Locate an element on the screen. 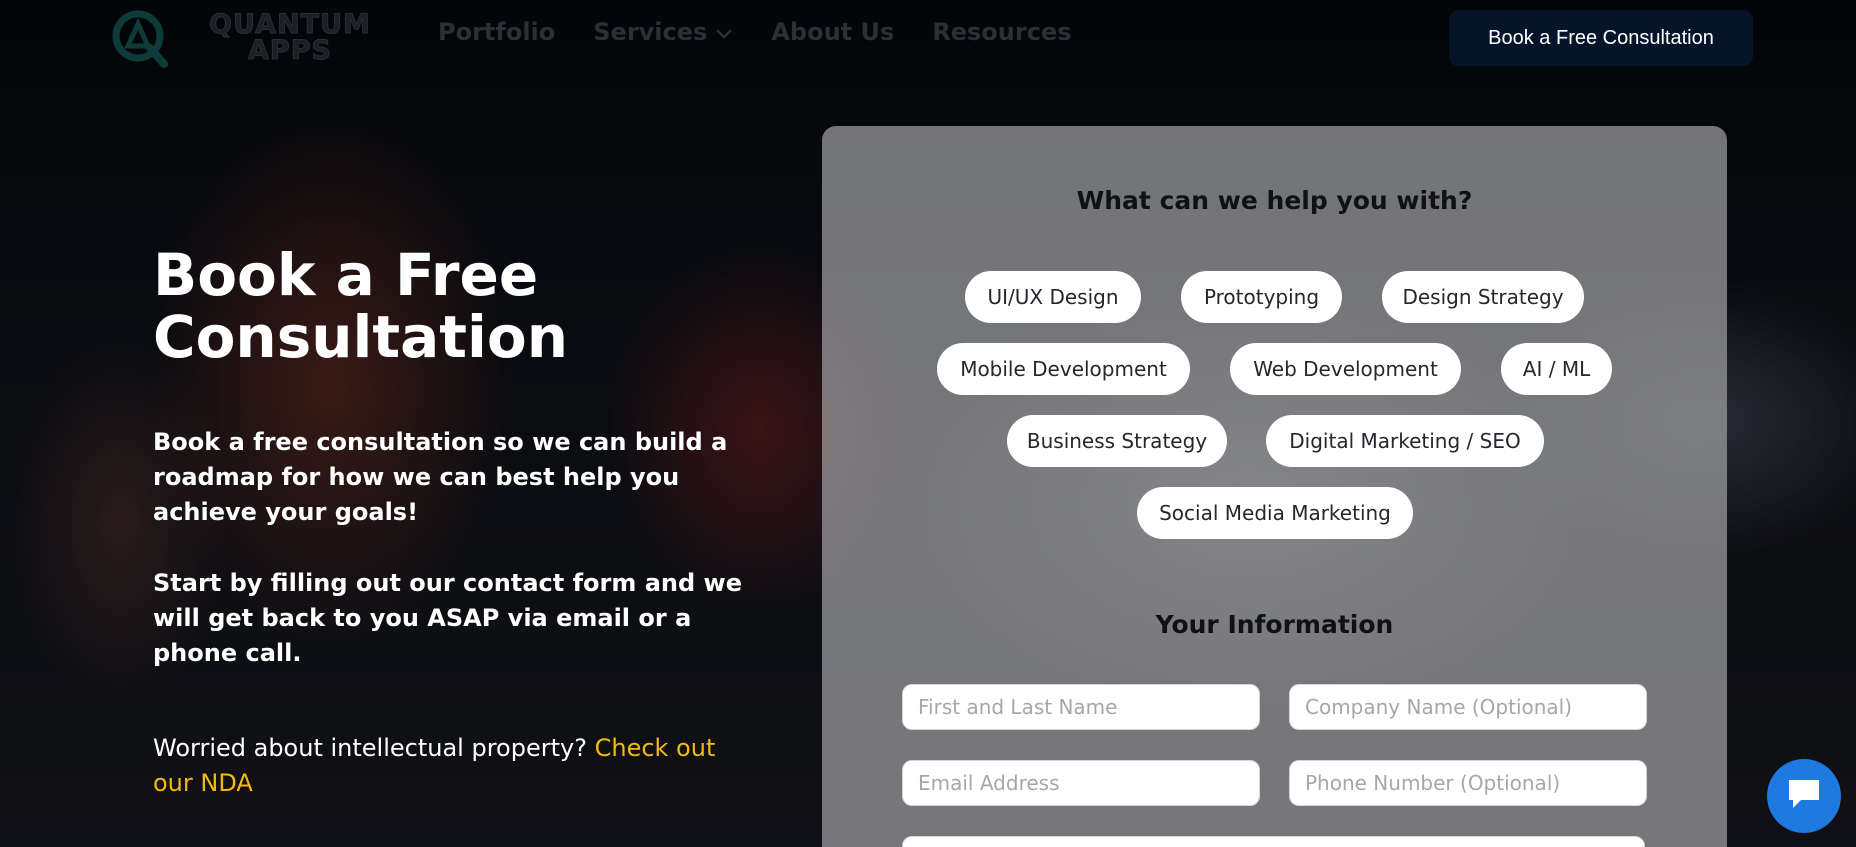  services-heading: What can we help you with? is located at coordinates (1274, 200).